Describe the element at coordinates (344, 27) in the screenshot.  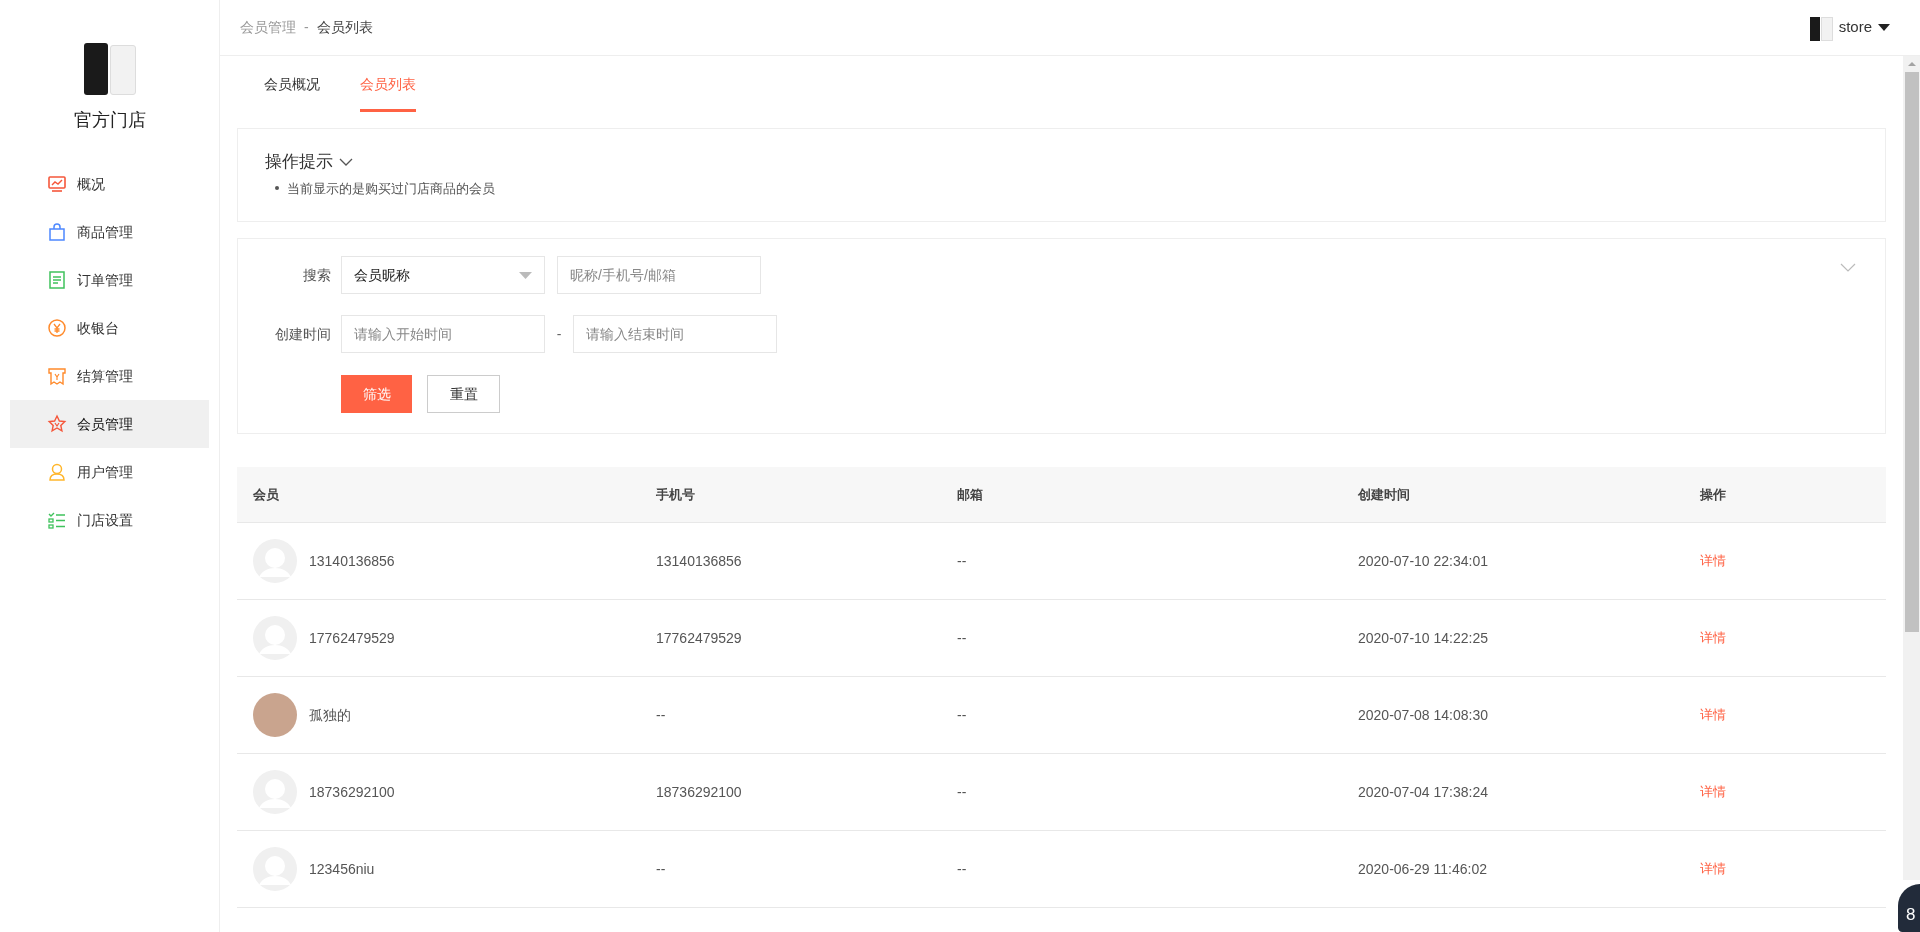
I see `breadcrumb-current: 会员列表` at that location.